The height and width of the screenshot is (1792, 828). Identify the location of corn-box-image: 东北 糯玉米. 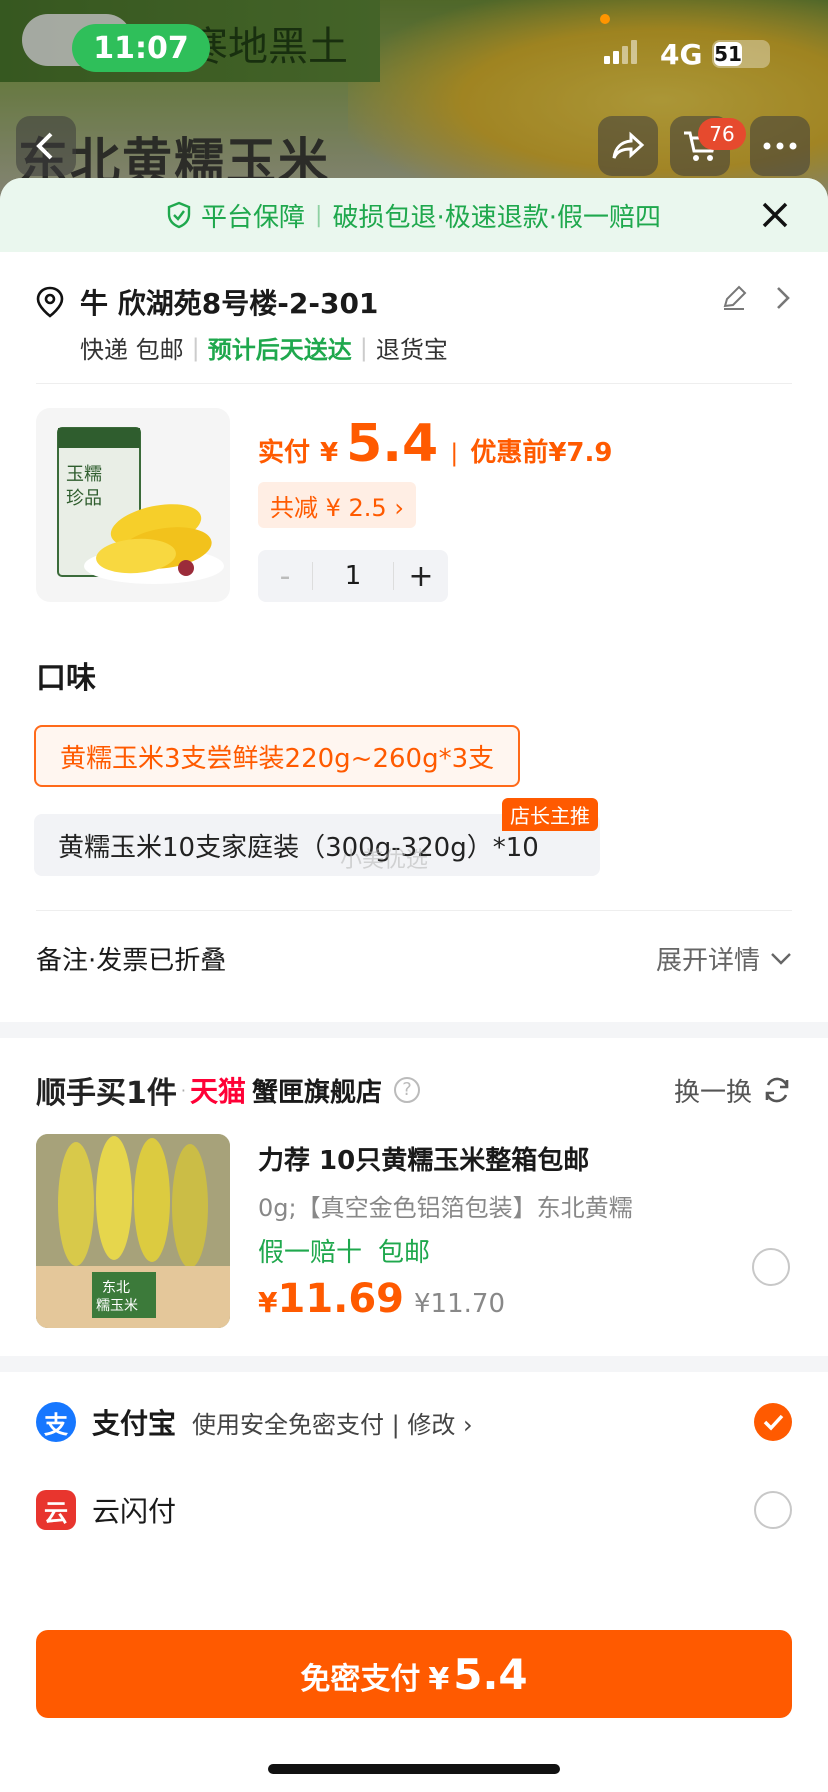
(133, 1231).